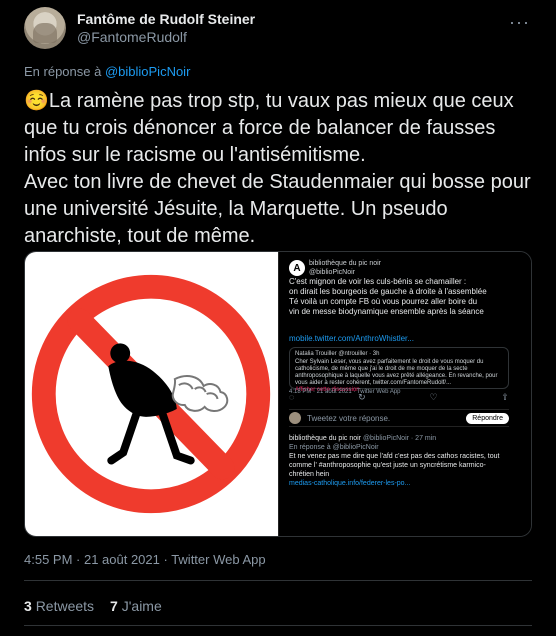 Image resolution: width=556 pixels, height=636 pixels. What do you see at coordinates (64, 71) in the screenshot?
I see `reply-prefix: En réponse à` at bounding box center [64, 71].